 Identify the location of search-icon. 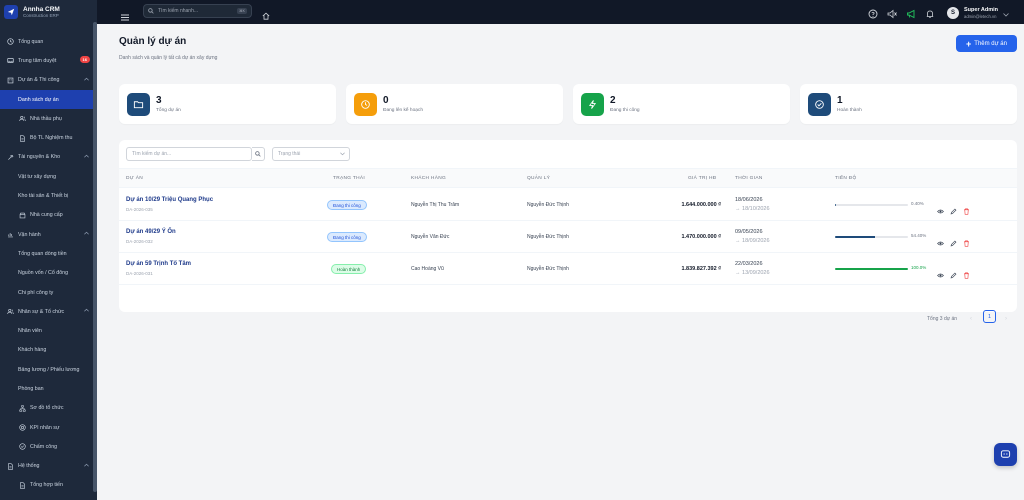
(151, 11).